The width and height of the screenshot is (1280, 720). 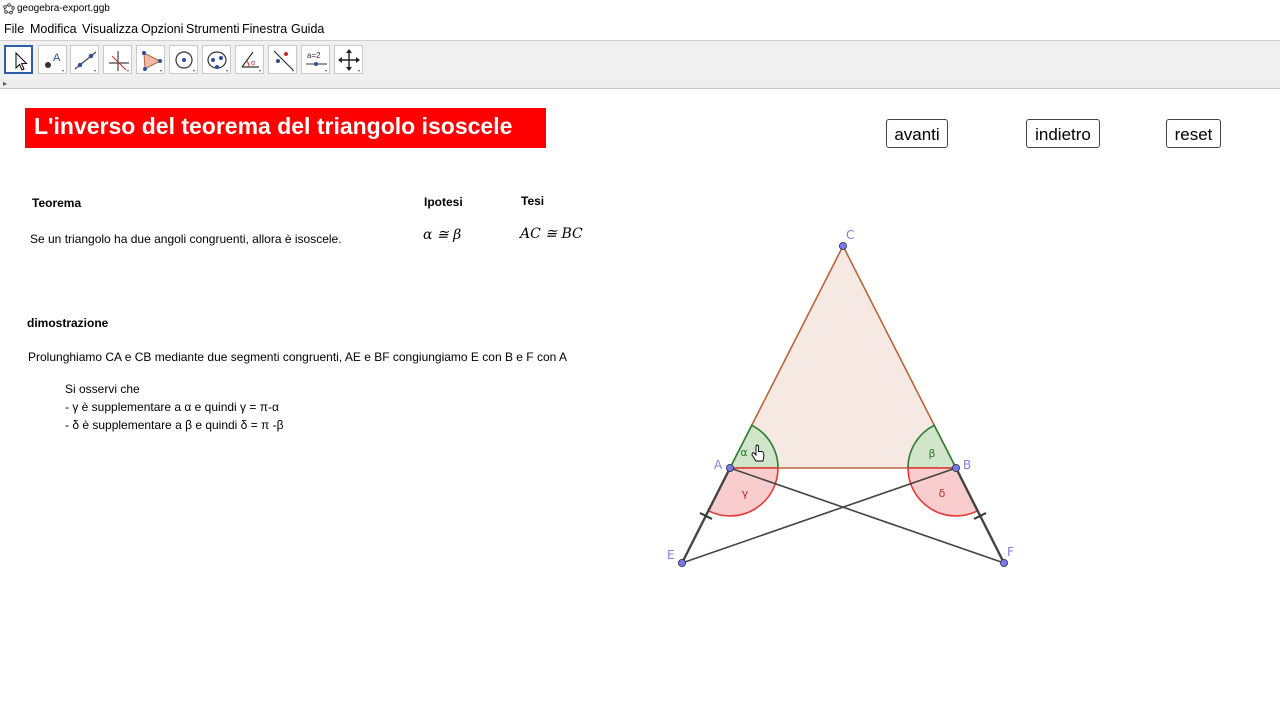 I want to click on point-f-label: F, so click(x=1010, y=552).